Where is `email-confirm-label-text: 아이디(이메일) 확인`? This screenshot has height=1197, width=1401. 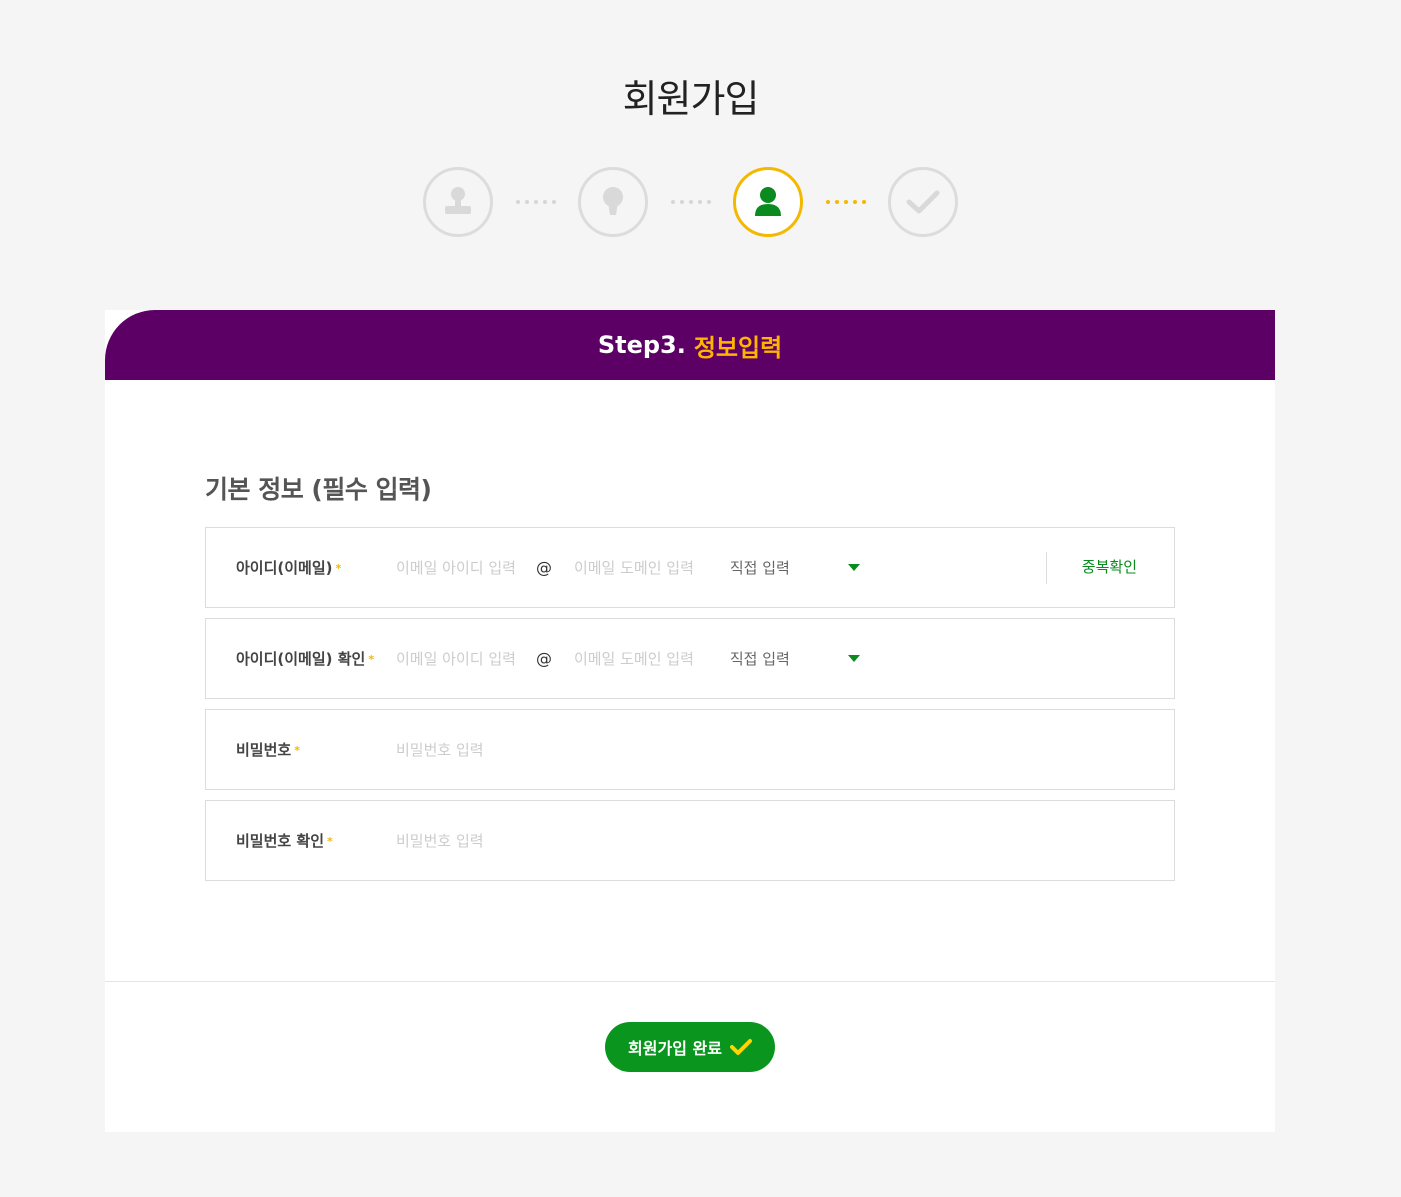
email-confirm-label-text: 아이디(이메일) 확인 is located at coordinates (301, 659).